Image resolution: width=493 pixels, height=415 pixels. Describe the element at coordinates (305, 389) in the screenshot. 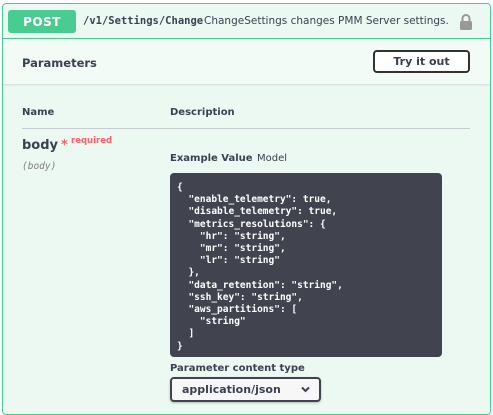

I see `chevron-down-icon` at that location.